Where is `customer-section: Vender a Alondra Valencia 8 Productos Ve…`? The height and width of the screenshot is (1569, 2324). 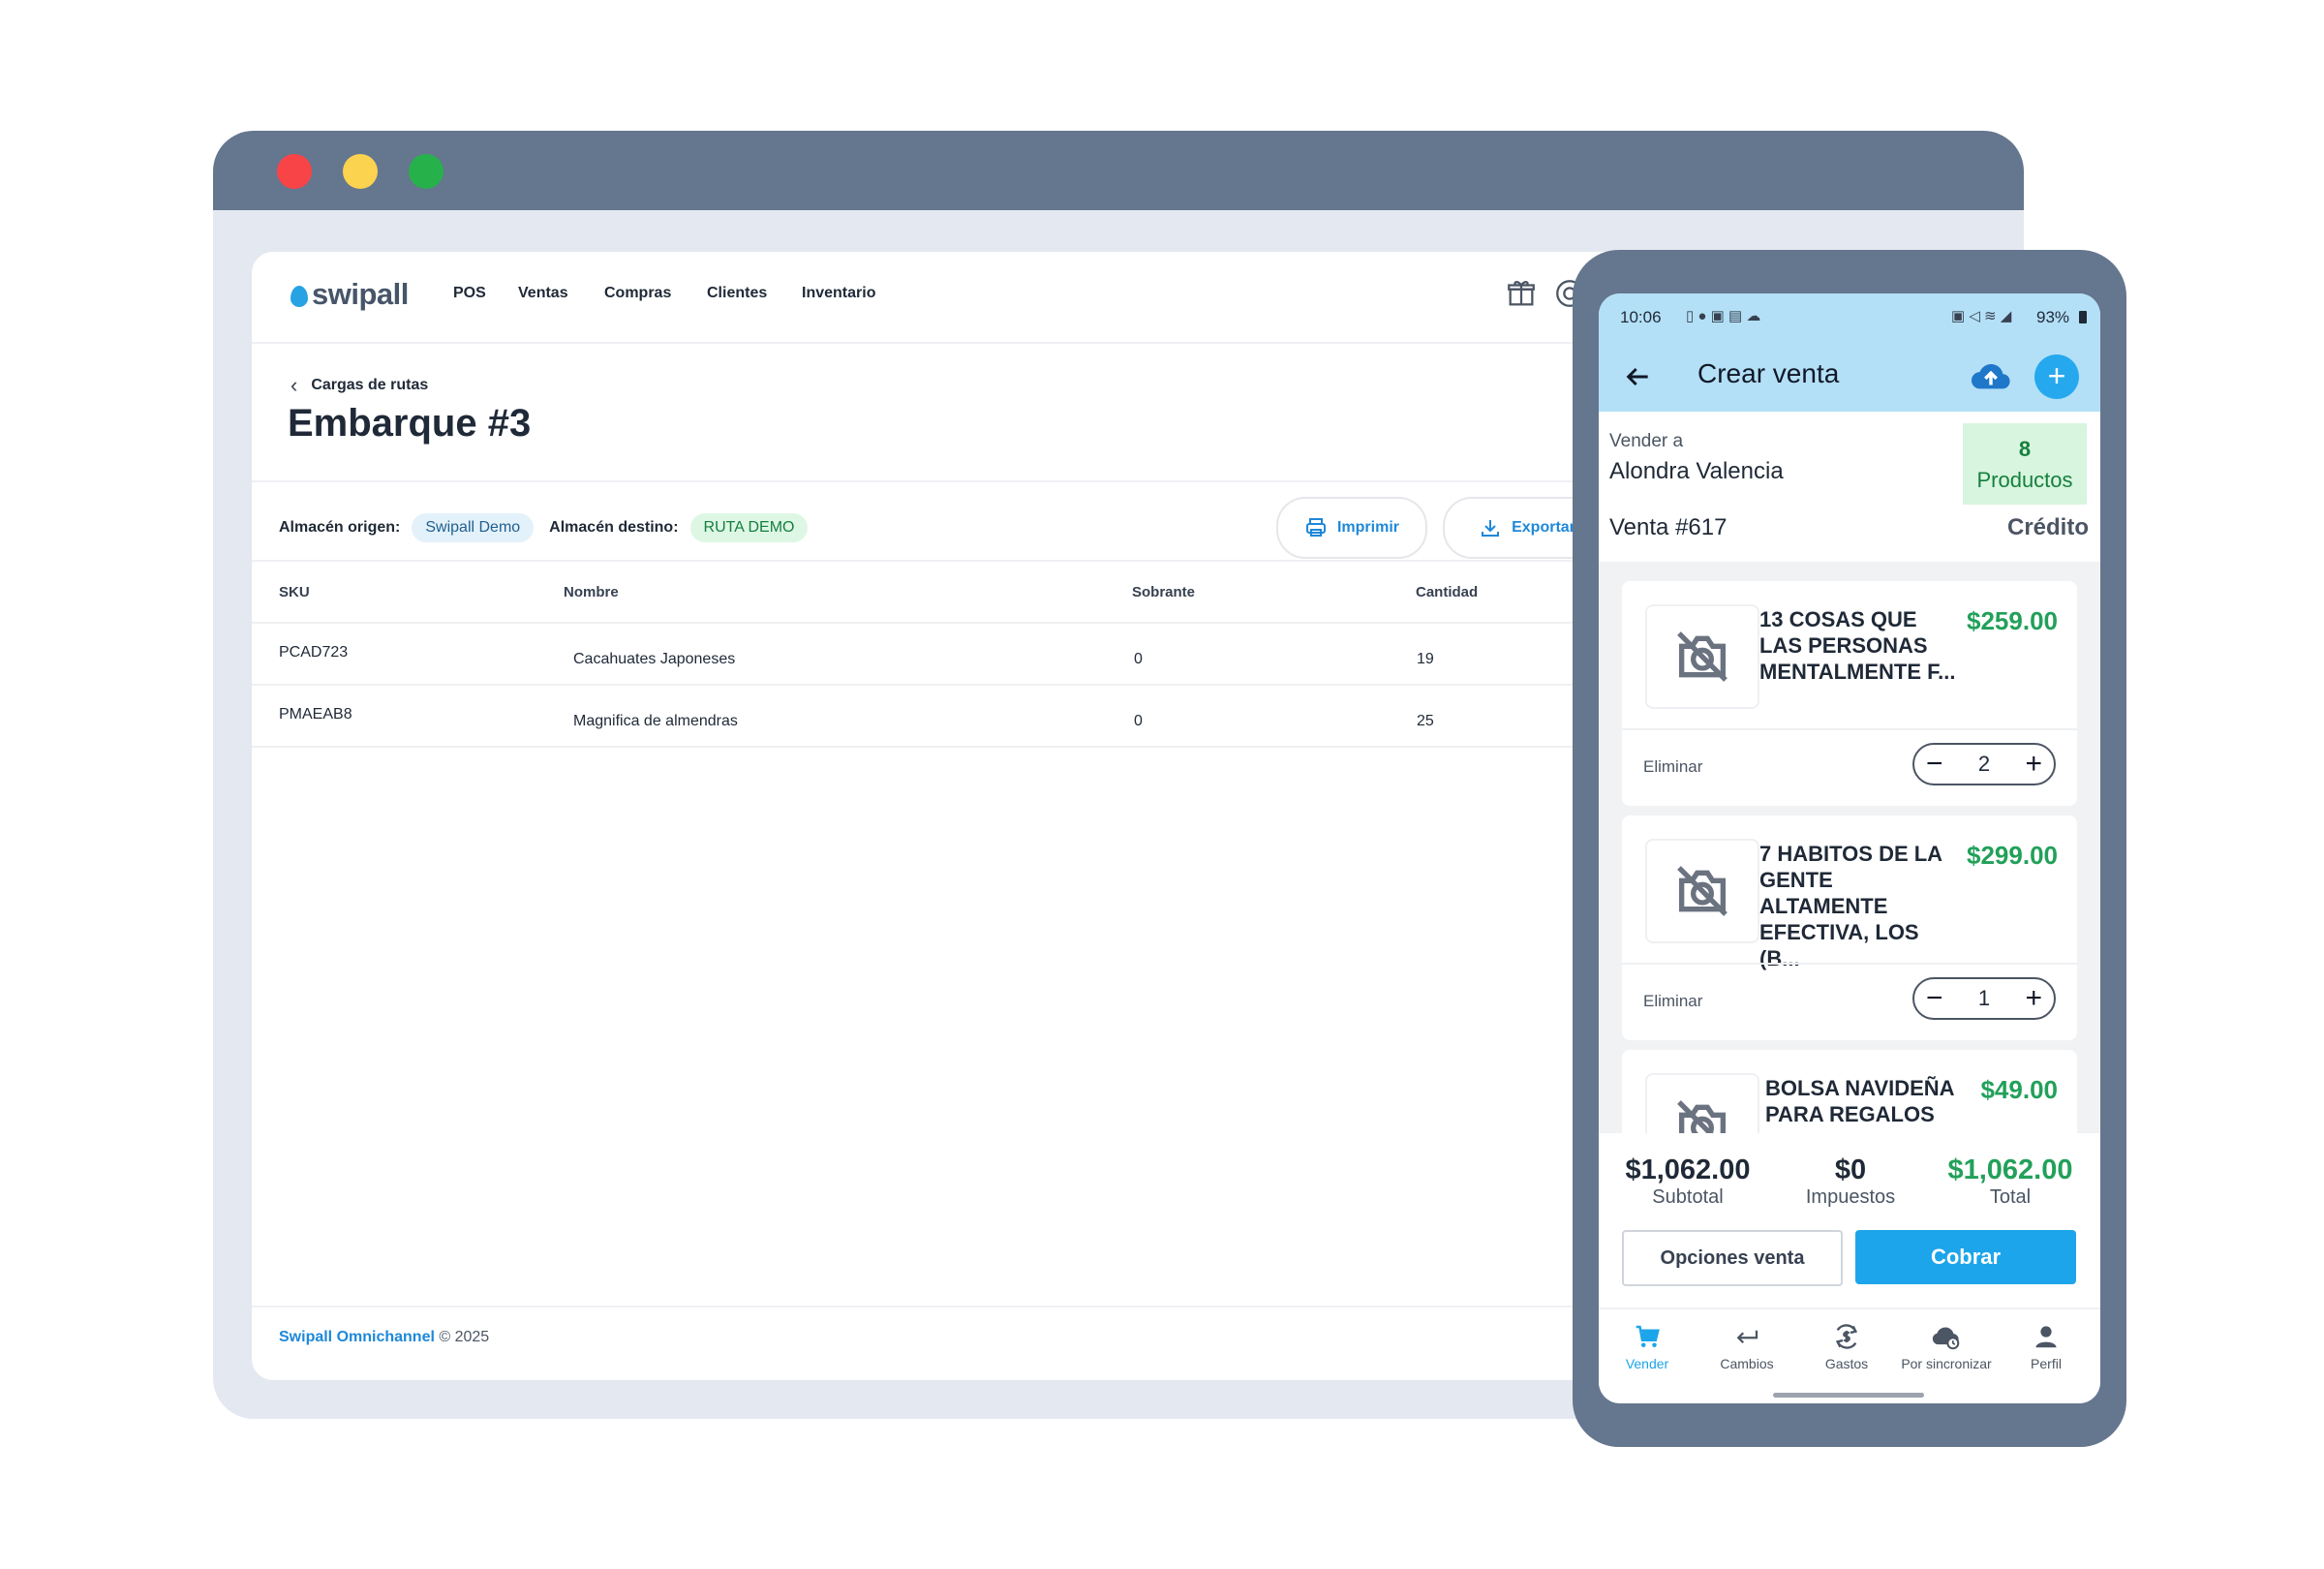
customer-section: Vender a Alondra Valencia 8 Productos Ve… is located at coordinates (1850, 487).